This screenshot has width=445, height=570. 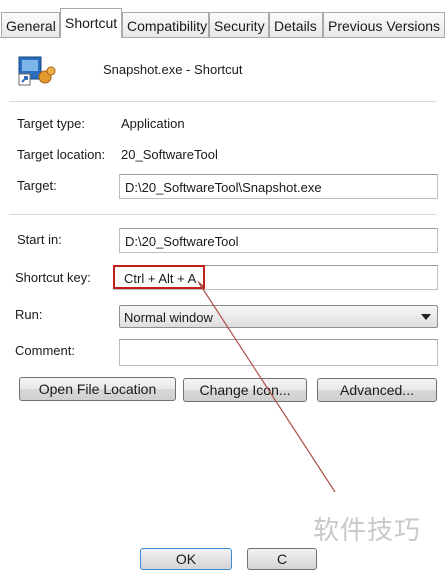 What do you see at coordinates (186, 559) in the screenshot?
I see `ok-button: OK` at bounding box center [186, 559].